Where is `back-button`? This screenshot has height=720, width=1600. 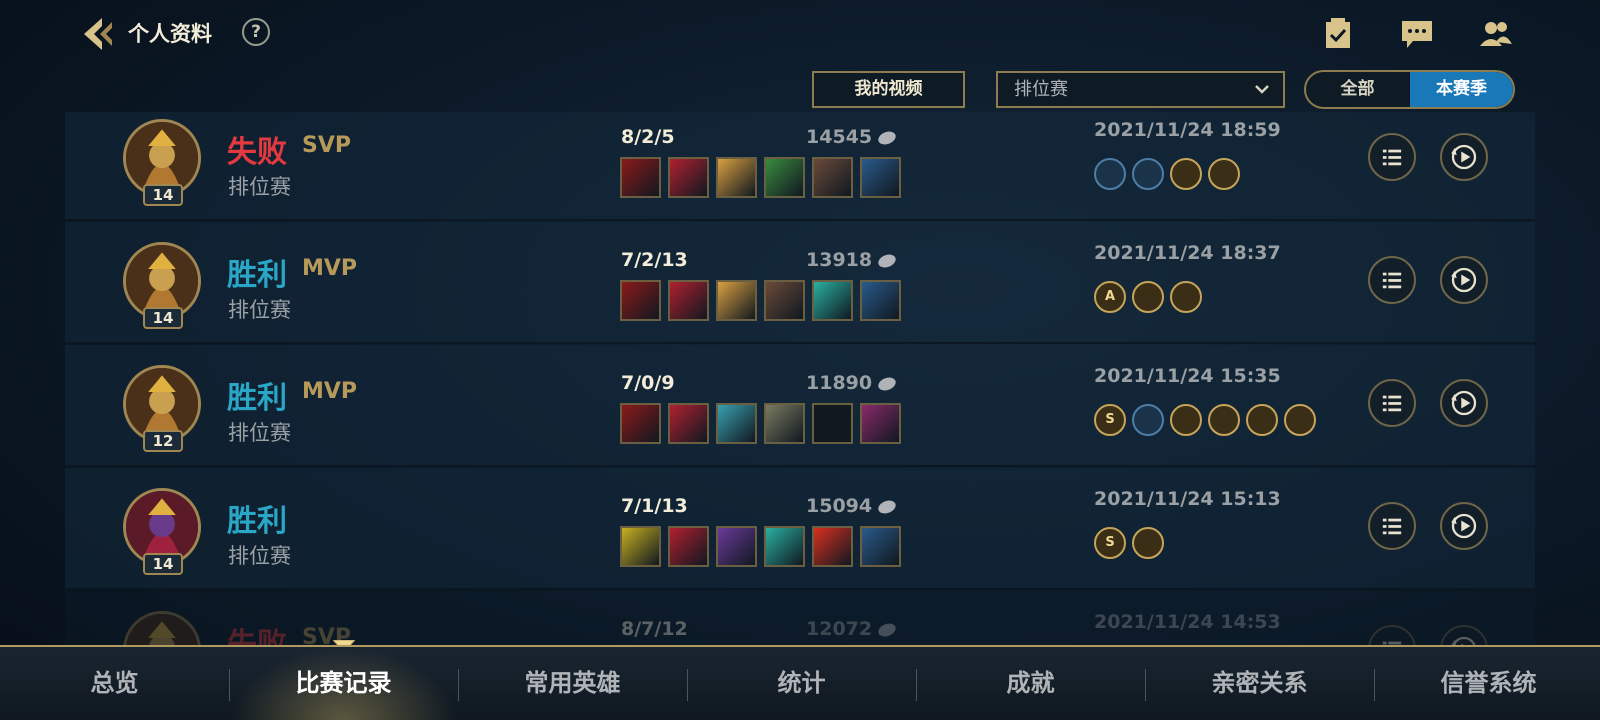 back-button is located at coordinates (100, 34).